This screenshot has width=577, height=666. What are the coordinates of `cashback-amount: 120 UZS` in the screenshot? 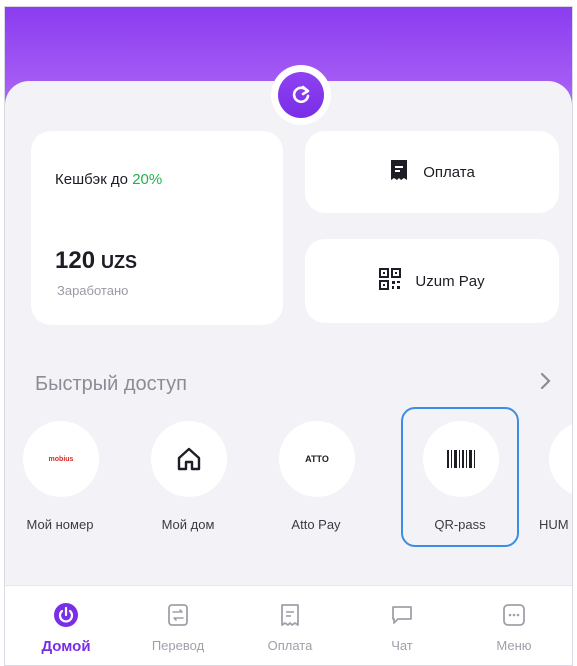 It's located at (96, 261).